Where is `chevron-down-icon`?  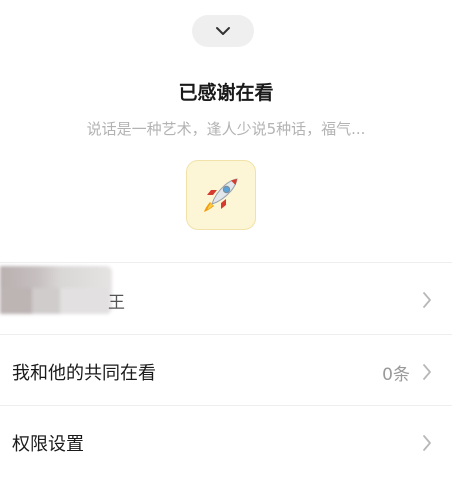 chevron-down-icon is located at coordinates (223, 31).